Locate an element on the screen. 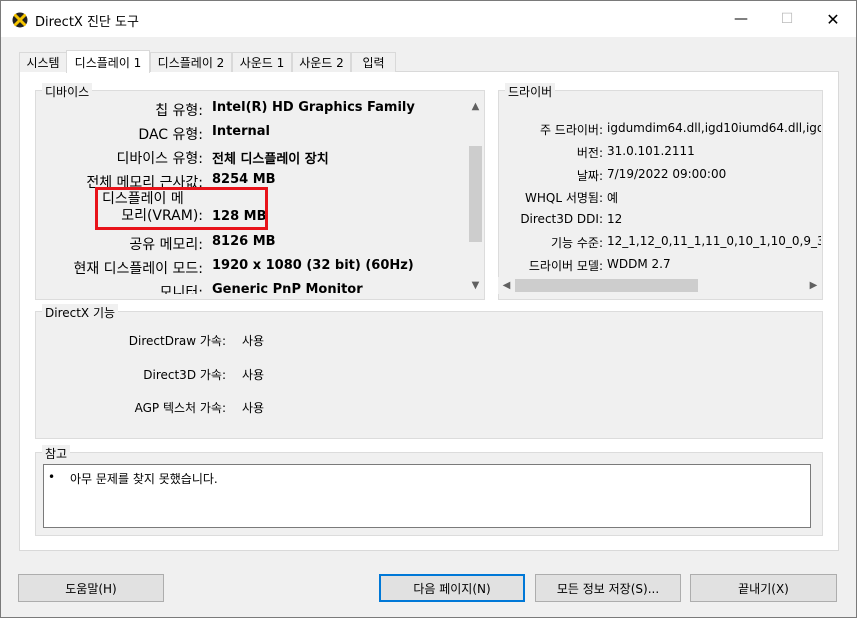  help-button: 도움말(H) is located at coordinates (91, 588).